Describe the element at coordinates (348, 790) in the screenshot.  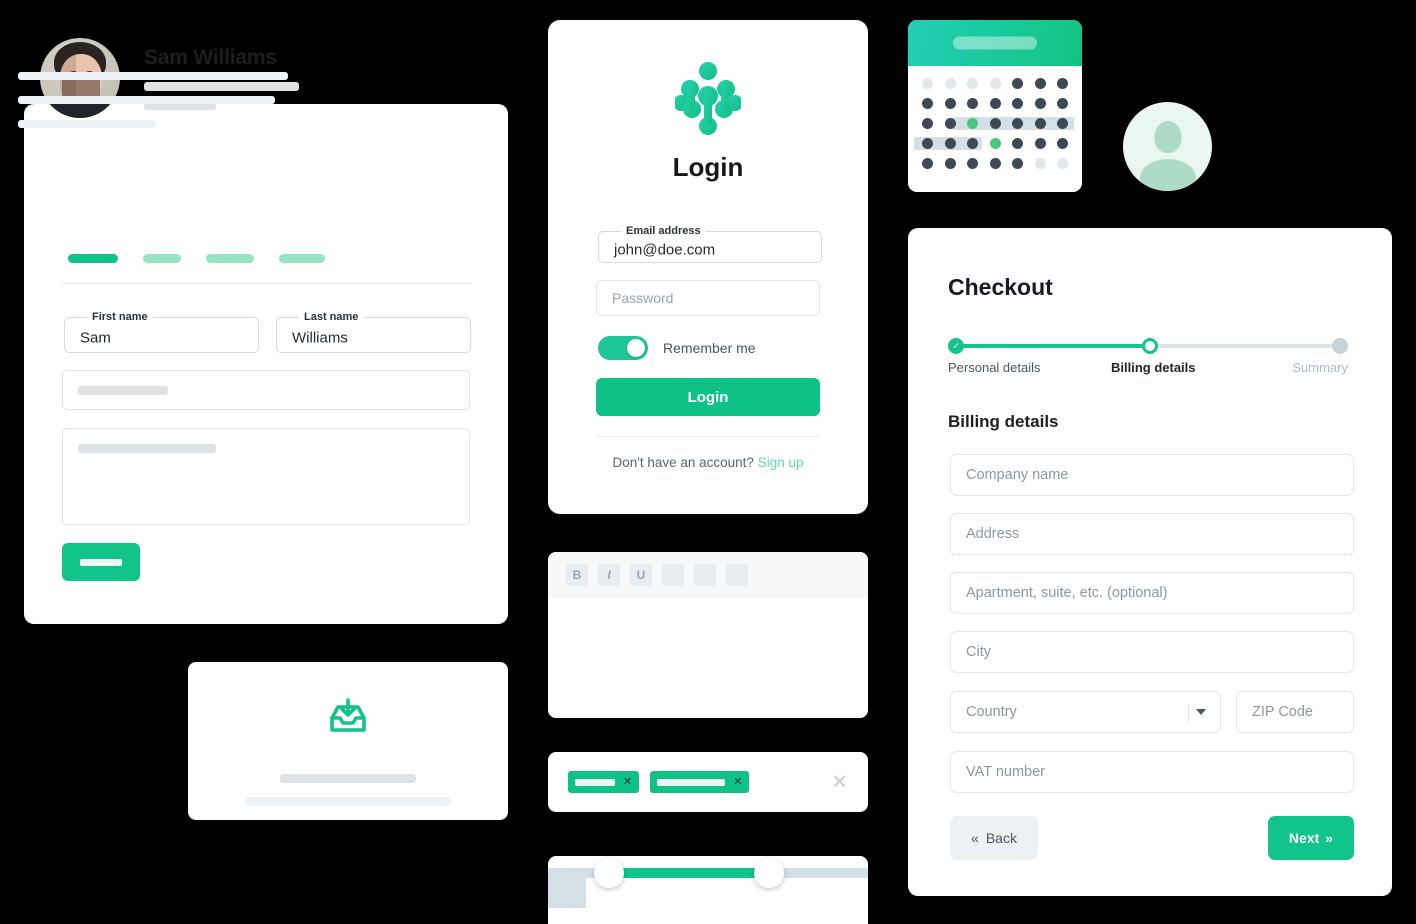
I see `upload-text-skeleton` at that location.